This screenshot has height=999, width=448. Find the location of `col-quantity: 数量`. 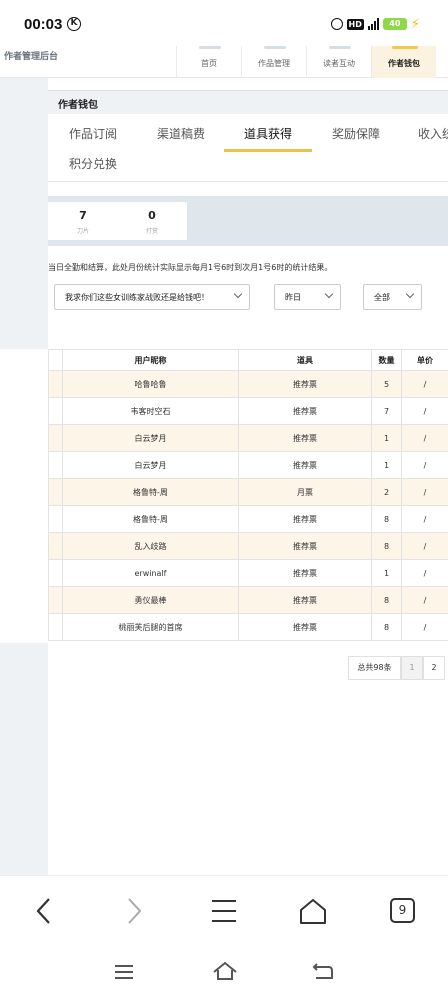

col-quantity: 数量 is located at coordinates (386, 360).